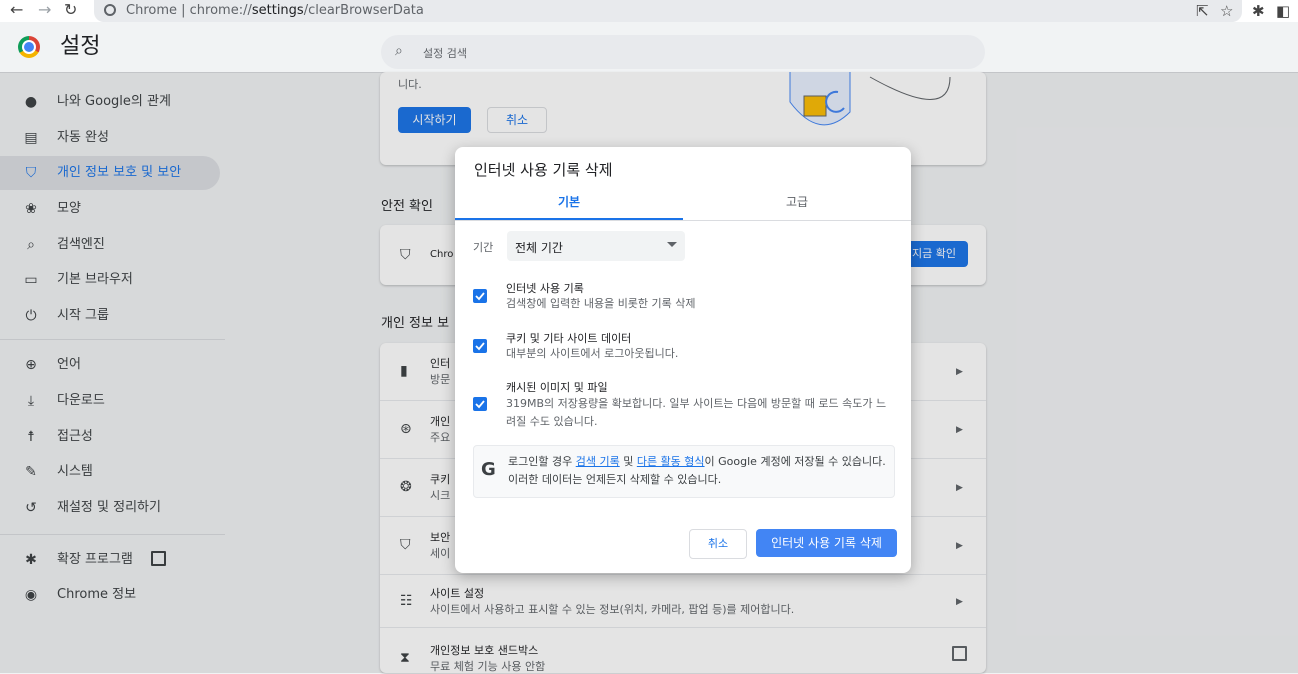 The width and height of the screenshot is (1298, 674). I want to click on cancel-button: 취소, so click(718, 544).